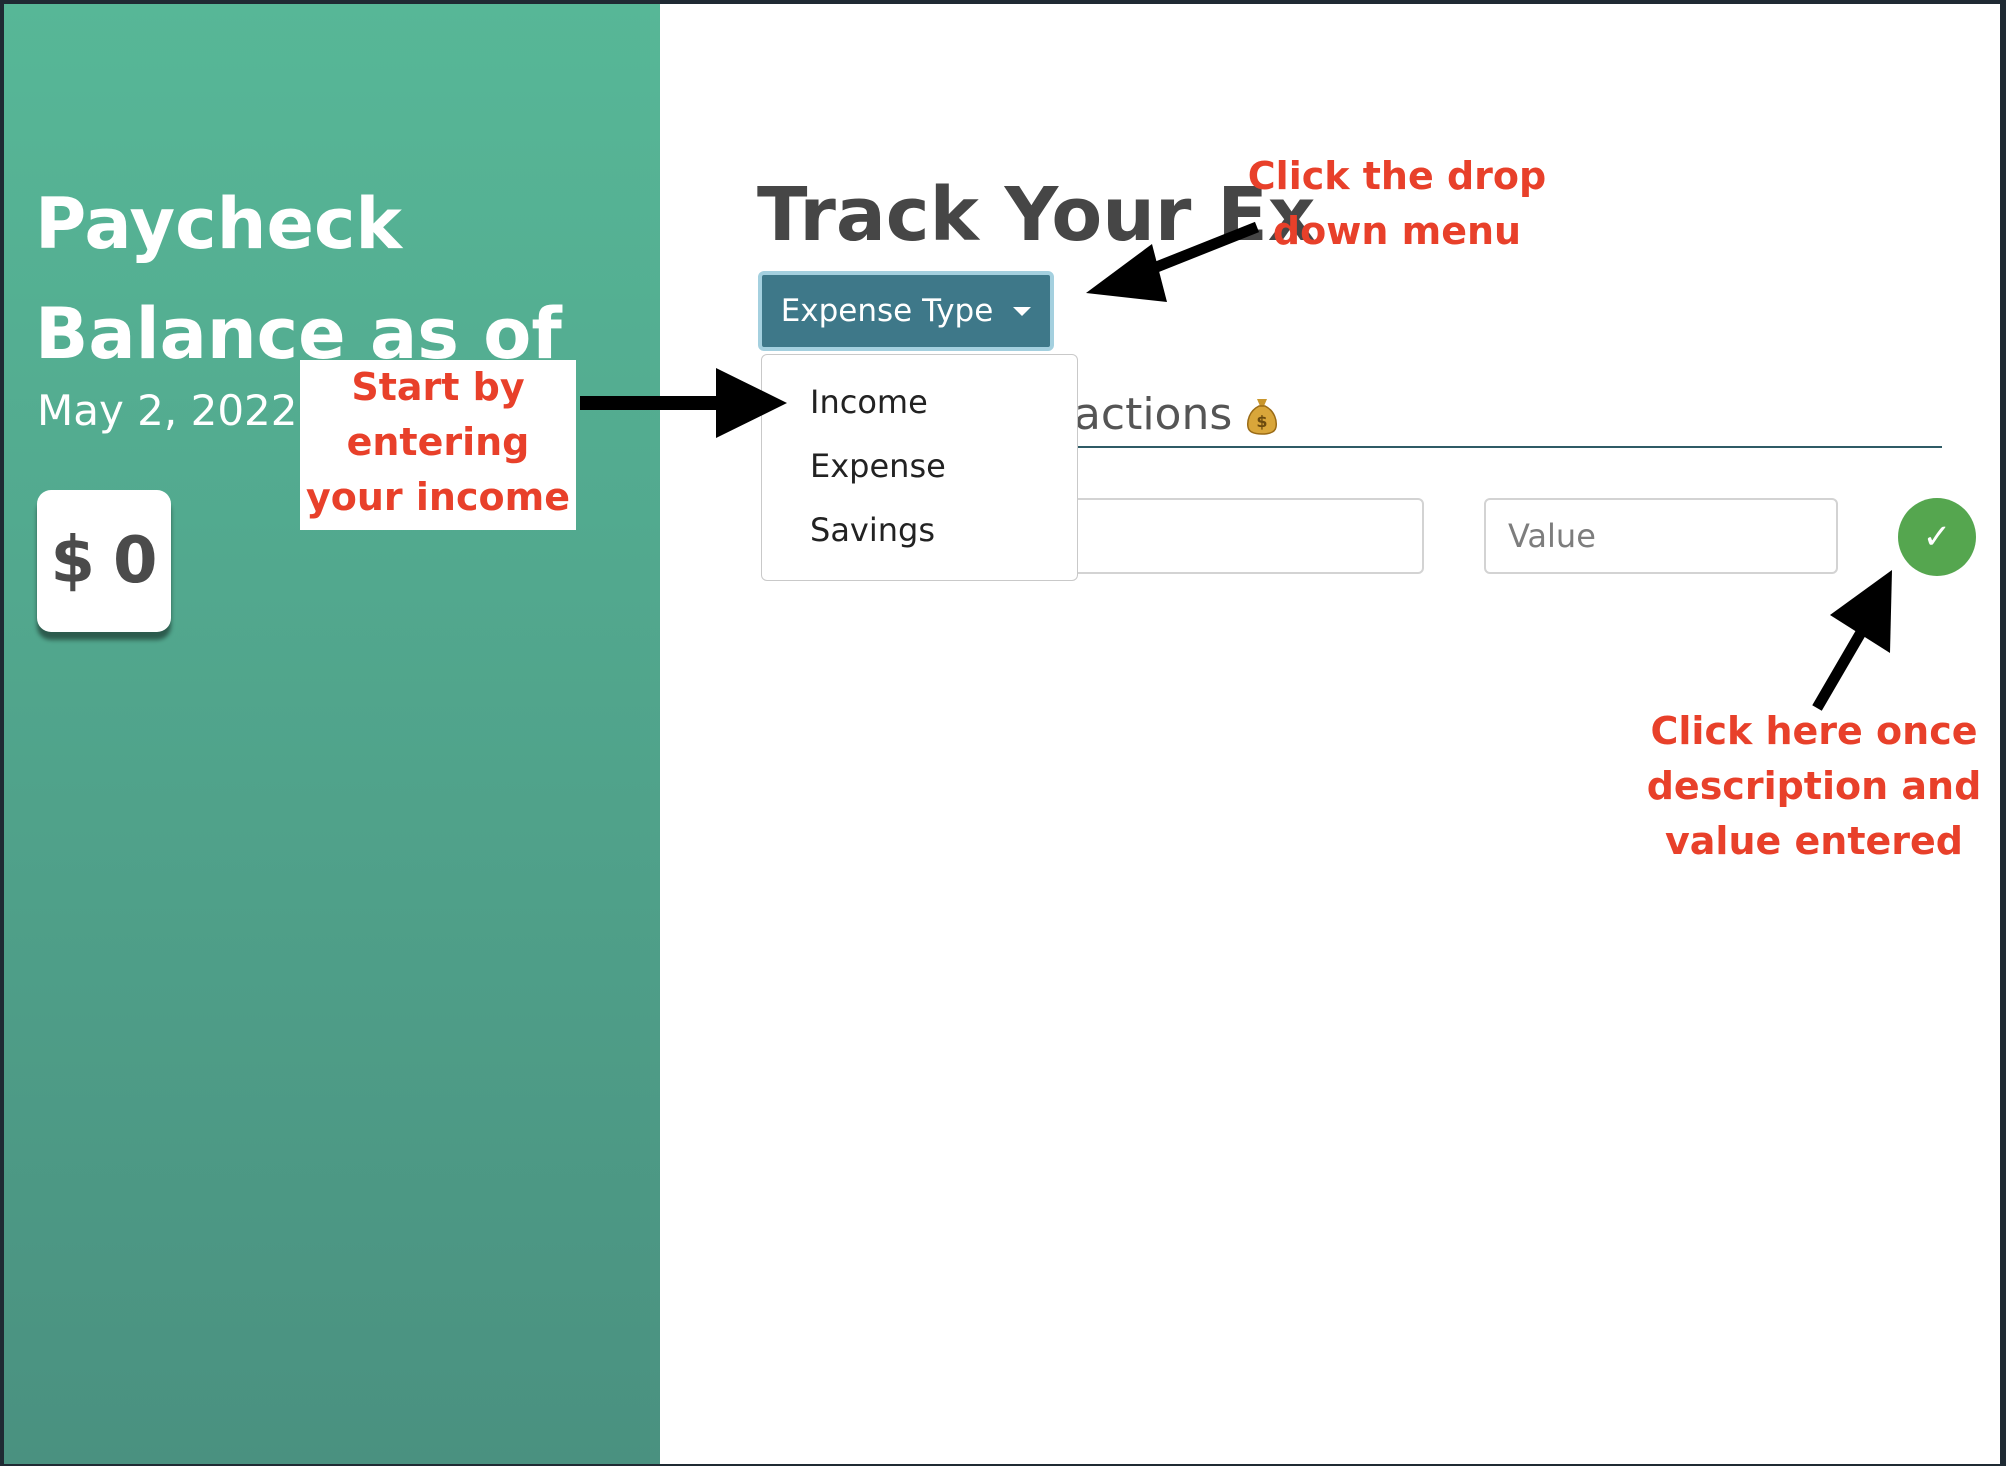  I want to click on arrow-to-income-icon, so click(683, 403).